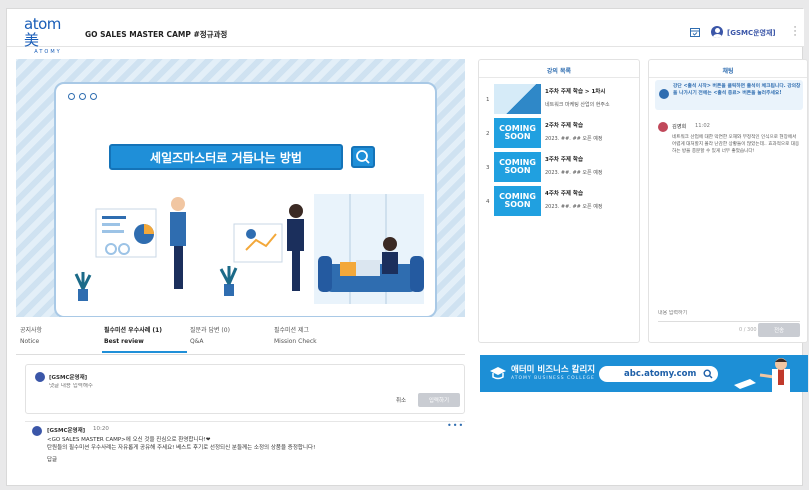  Describe the element at coordinates (695, 32) in the screenshot. I see `calendar-icon` at that location.